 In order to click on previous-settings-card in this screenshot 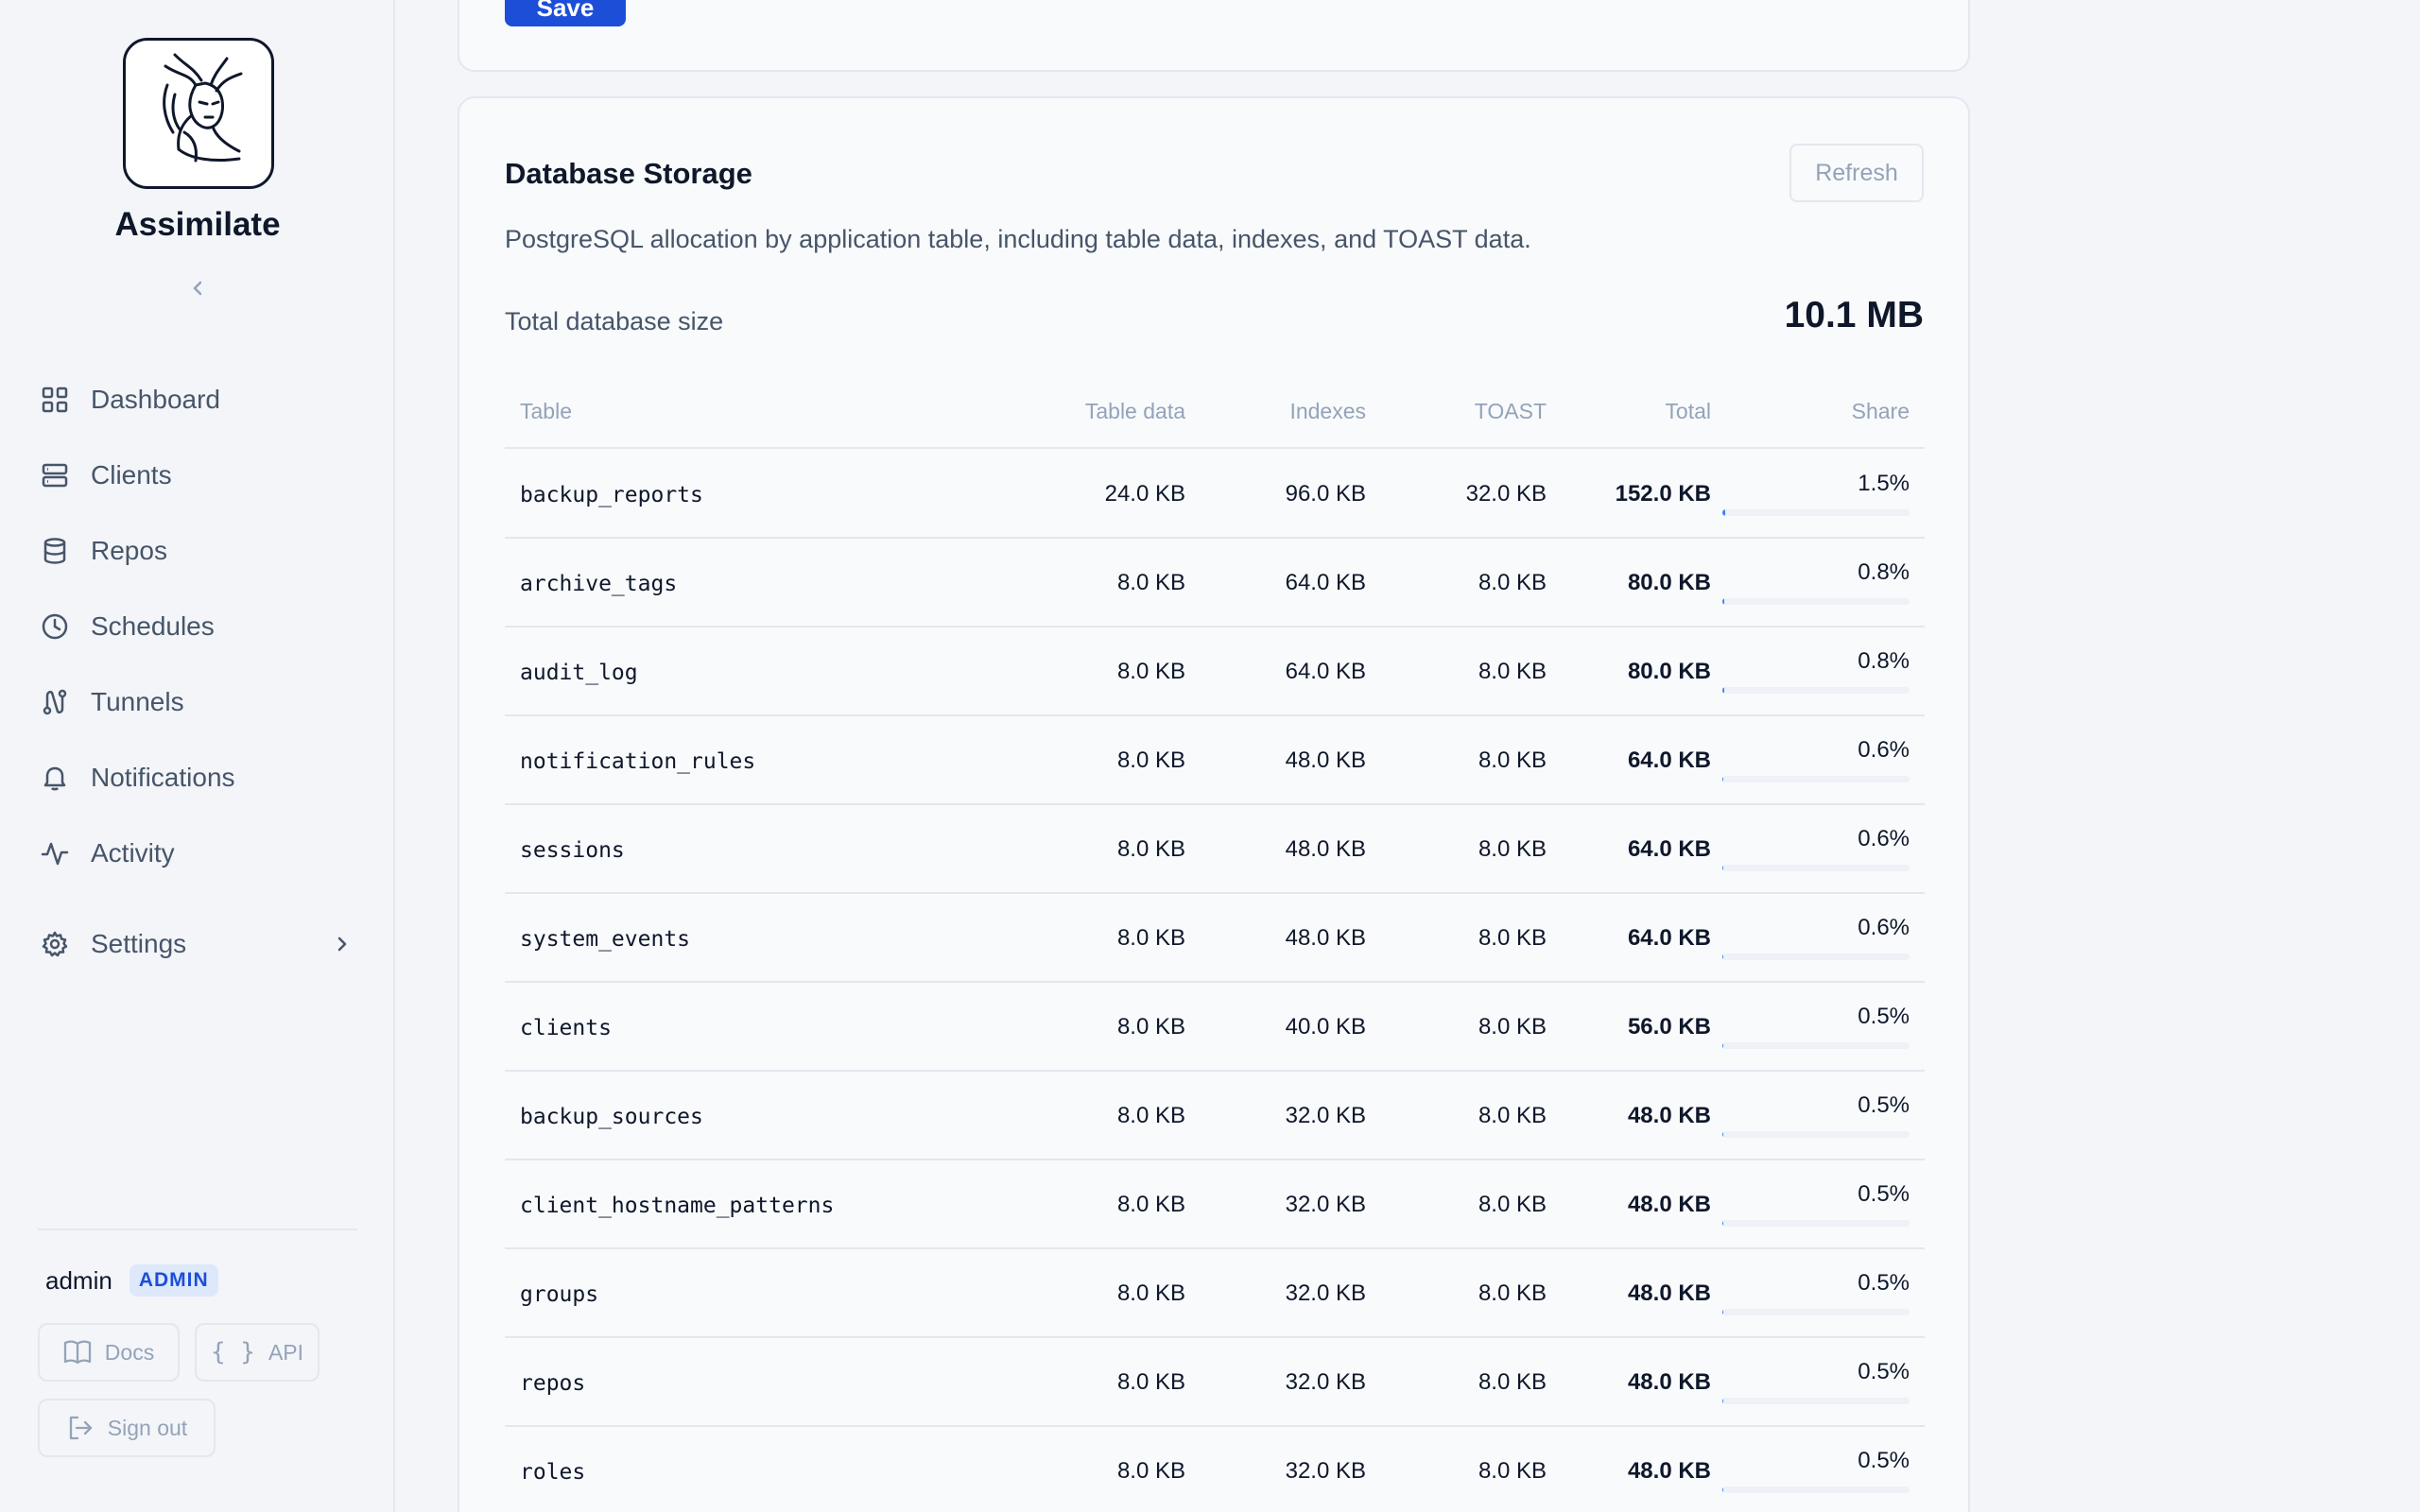, I will do `click(1214, 36)`.